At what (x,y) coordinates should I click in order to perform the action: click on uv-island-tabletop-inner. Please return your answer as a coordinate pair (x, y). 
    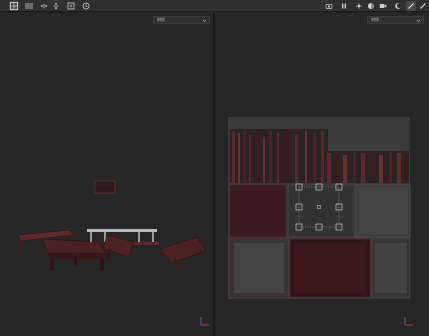
    Looking at the image, I should click on (330, 268).